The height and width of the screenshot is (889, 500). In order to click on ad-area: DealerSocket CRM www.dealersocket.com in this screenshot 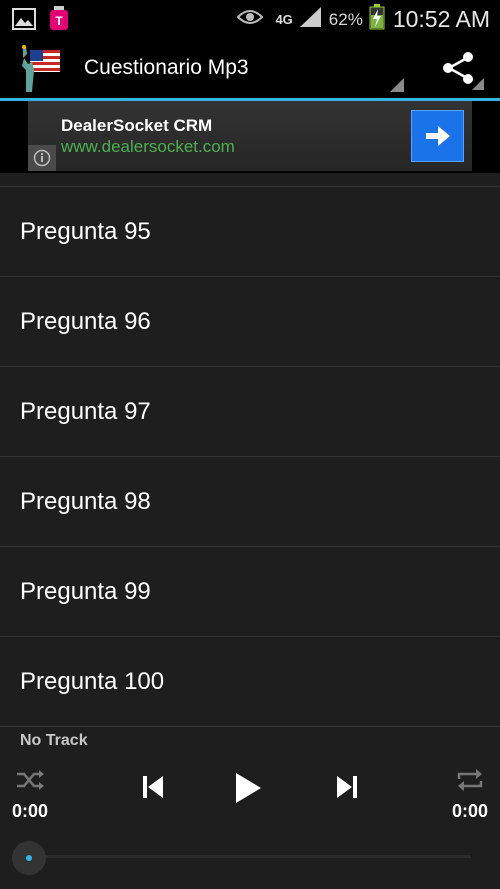, I will do `click(250, 137)`.